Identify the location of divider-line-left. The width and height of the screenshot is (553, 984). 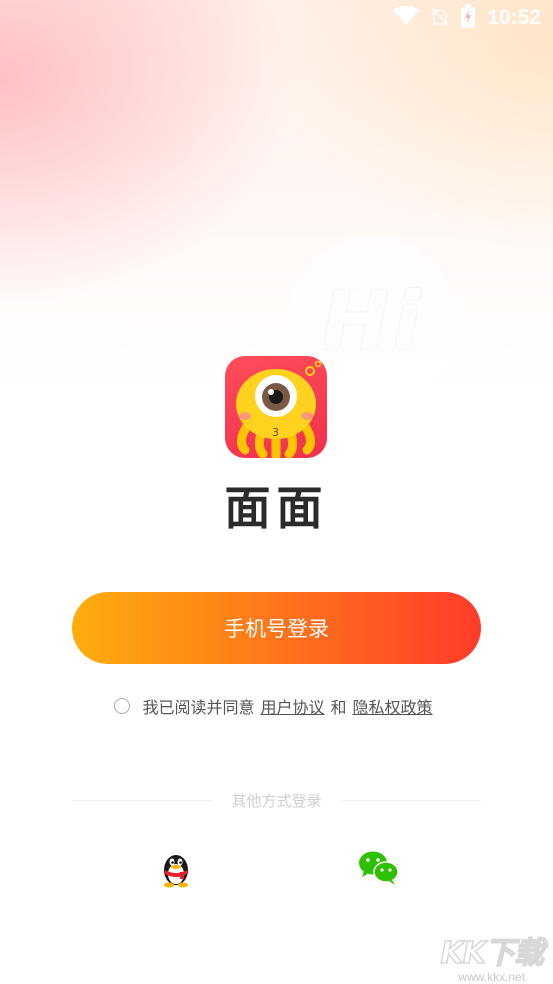
(142, 800).